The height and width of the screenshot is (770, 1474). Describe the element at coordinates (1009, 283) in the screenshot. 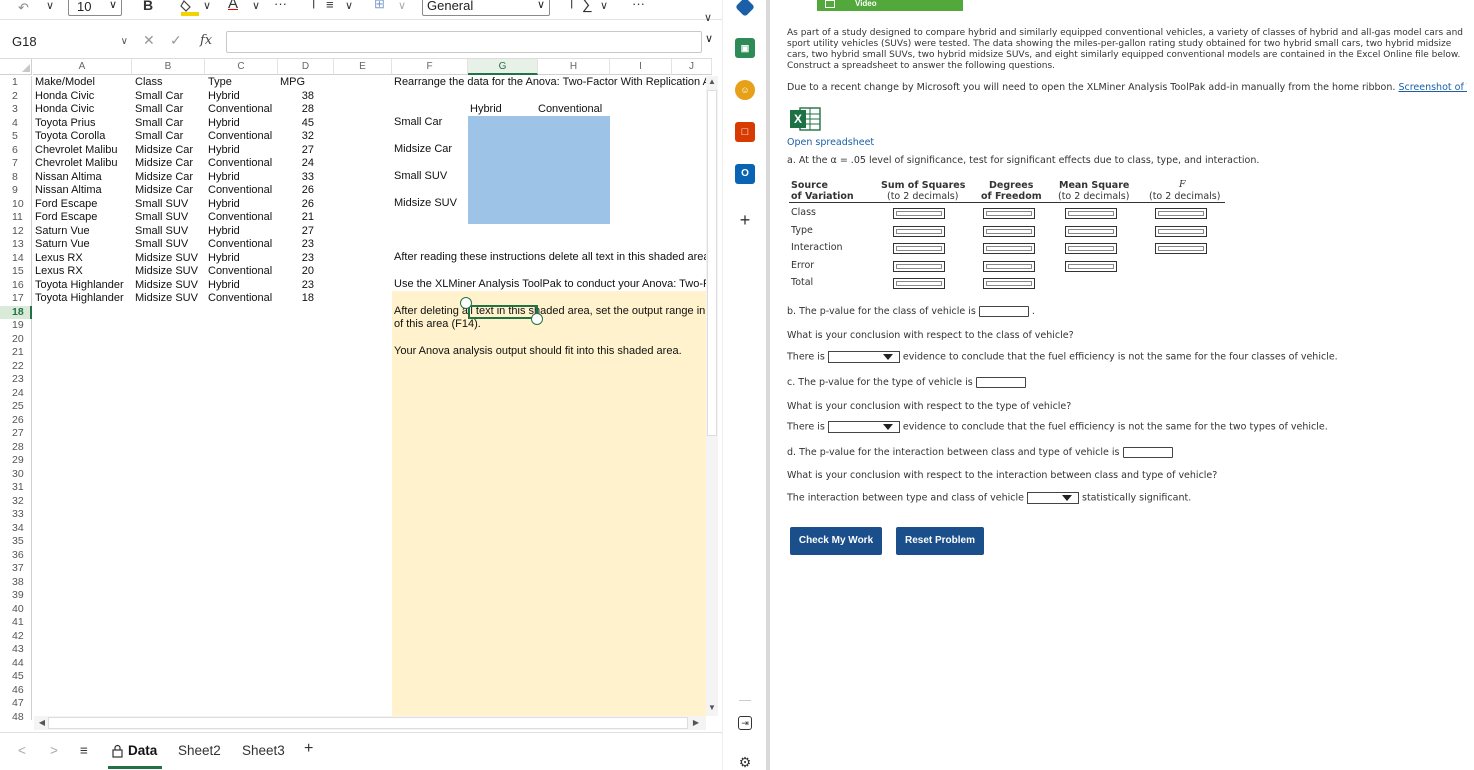

I see `total-degrees-of-freedom-input` at that location.